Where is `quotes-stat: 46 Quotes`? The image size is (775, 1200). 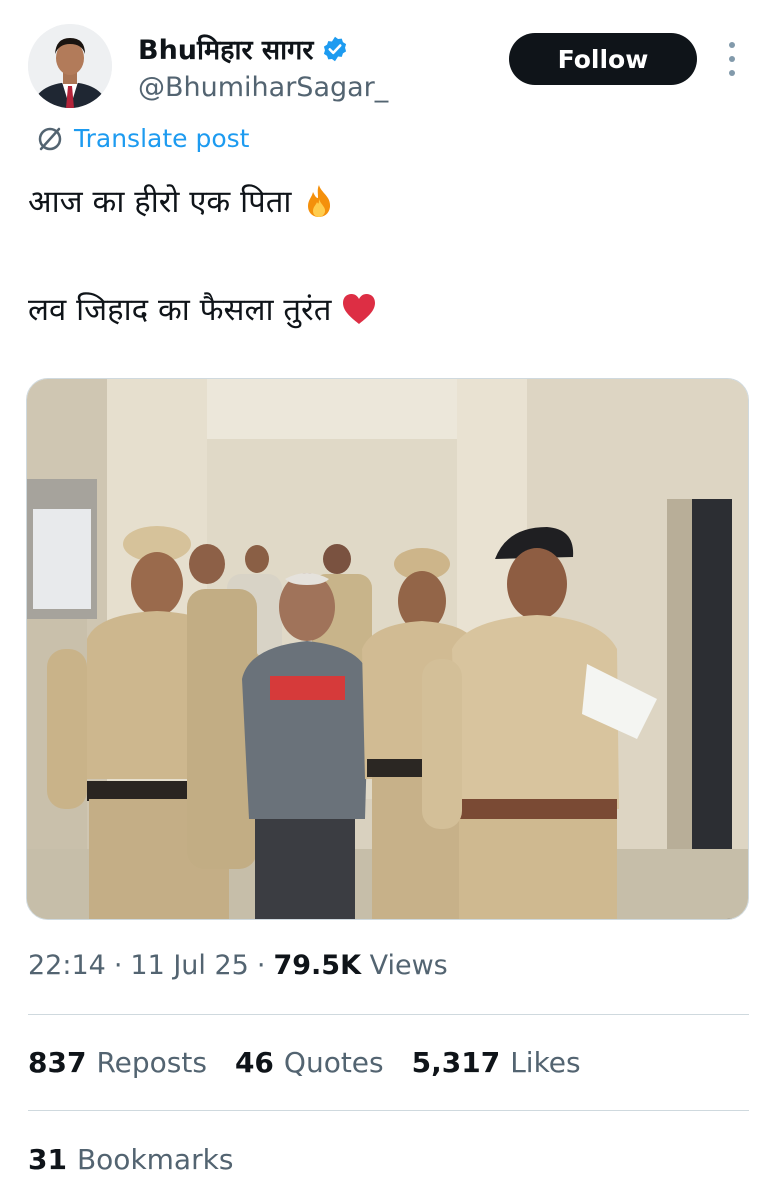
quotes-stat: 46 Quotes is located at coordinates (309, 1062).